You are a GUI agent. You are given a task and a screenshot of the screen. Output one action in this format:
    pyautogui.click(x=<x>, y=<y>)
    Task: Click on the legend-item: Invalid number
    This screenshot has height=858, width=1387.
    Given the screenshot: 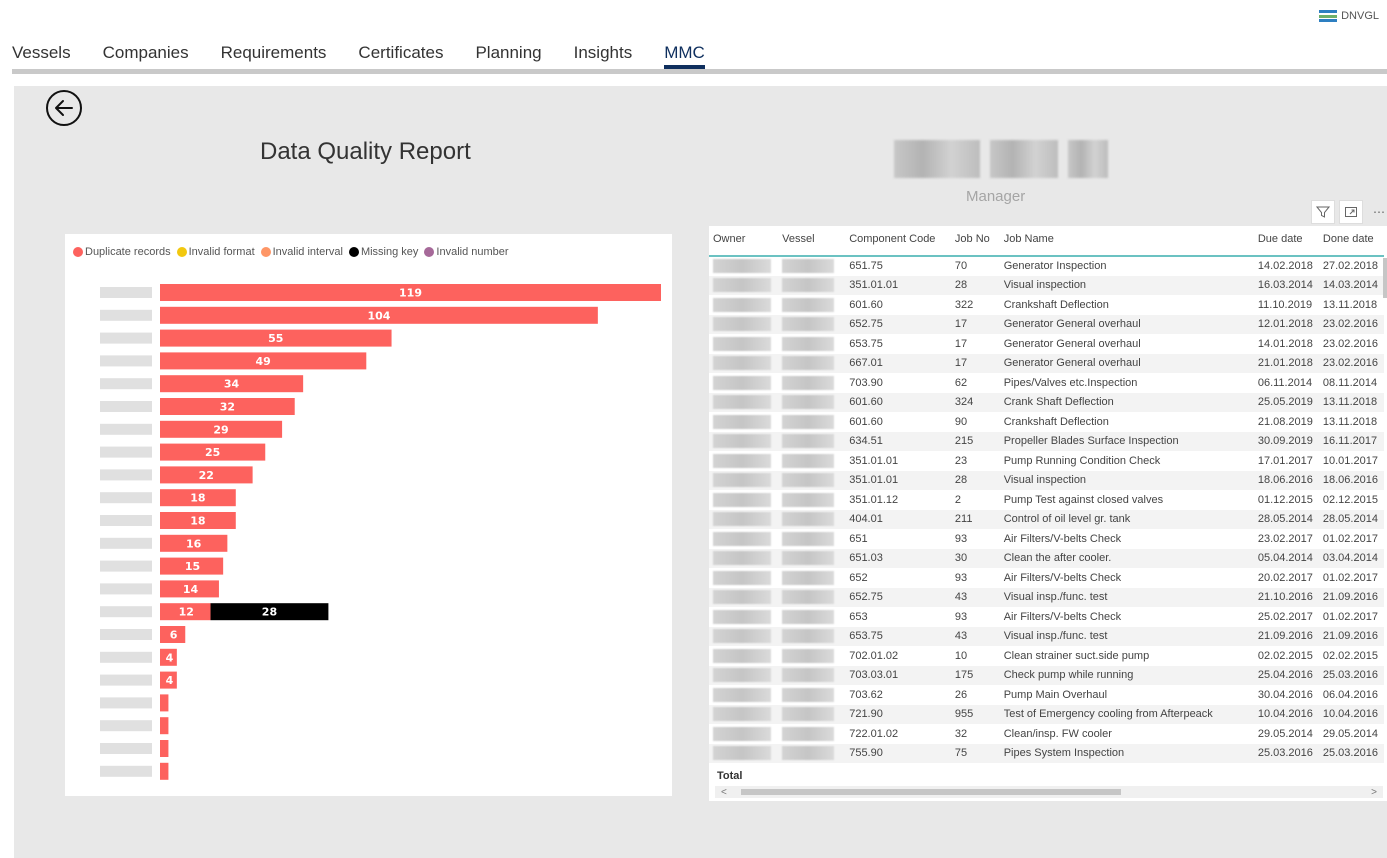 What is the action you would take?
    pyautogui.click(x=466, y=252)
    